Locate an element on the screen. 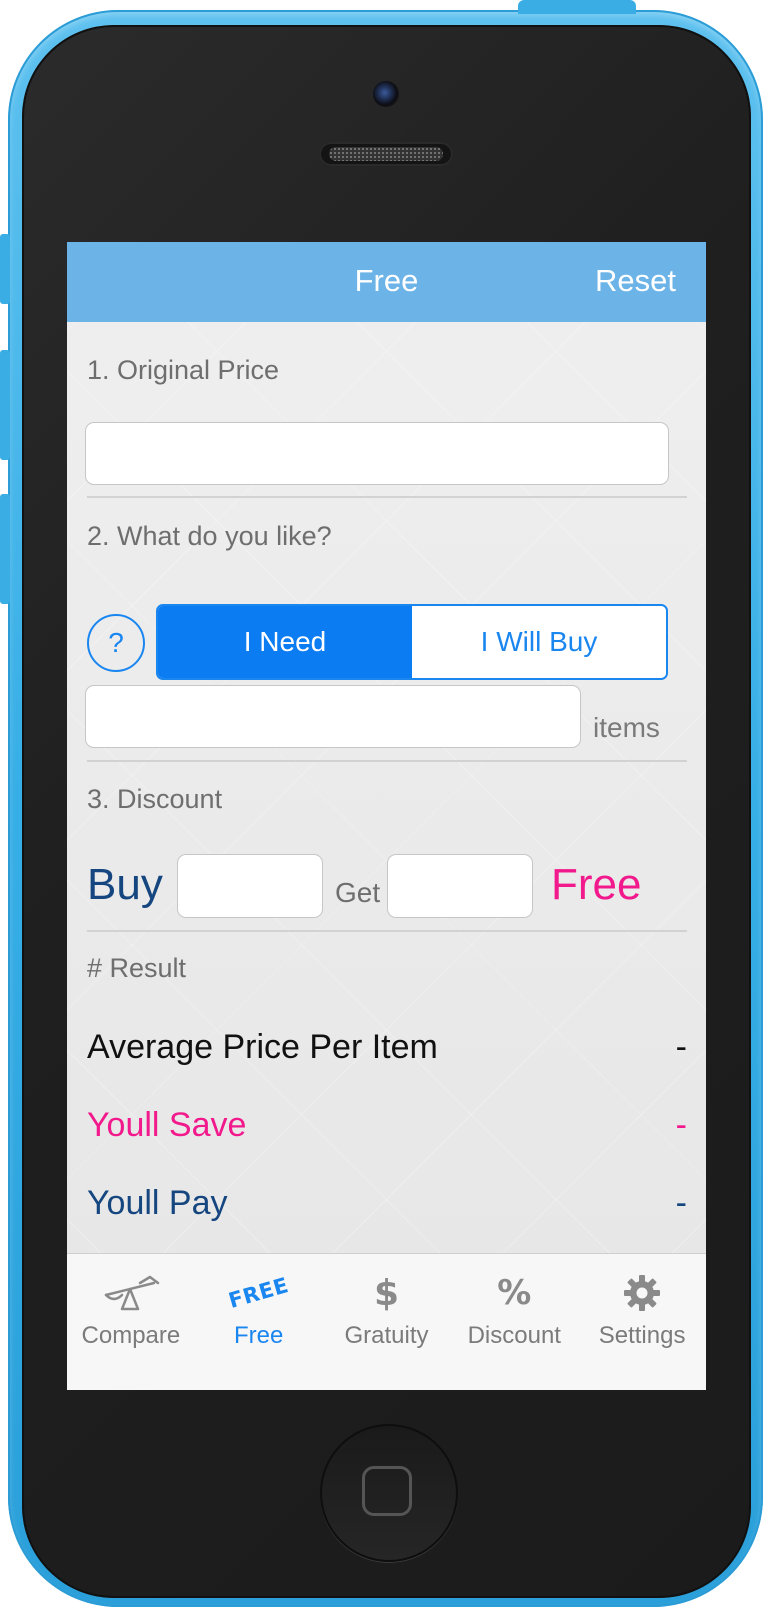  home-square-icon is located at coordinates (387, 1491).